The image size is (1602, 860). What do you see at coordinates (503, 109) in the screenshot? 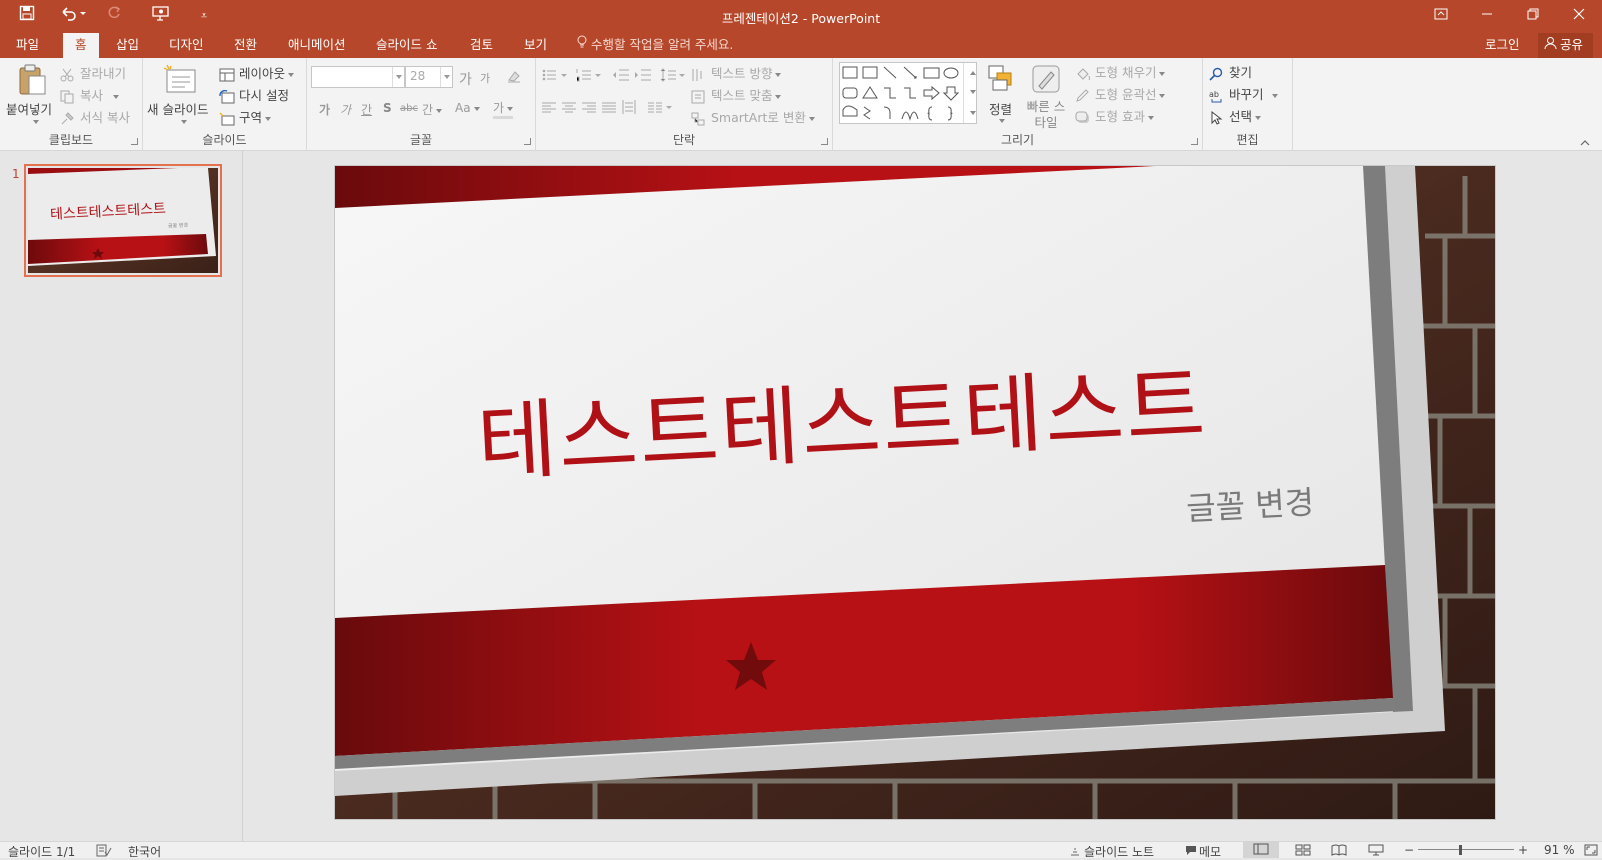
I see `font-color-button: 가` at bounding box center [503, 109].